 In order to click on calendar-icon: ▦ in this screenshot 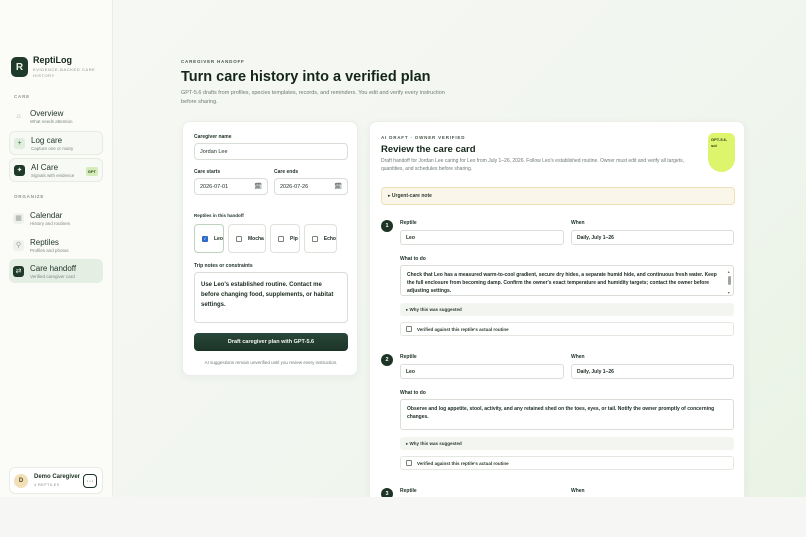, I will do `click(18, 218)`.